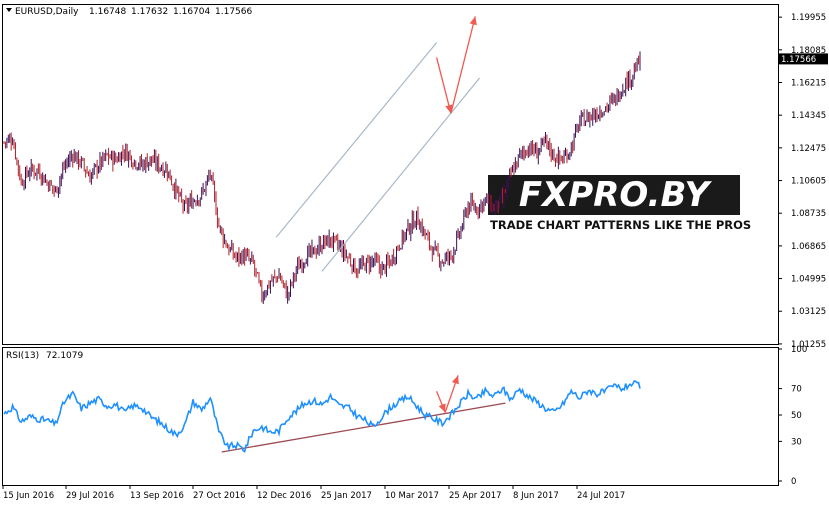 This screenshot has height=508, width=829. Describe the element at coordinates (796, 442) in the screenshot. I see `rsi-tick-label: 30` at that location.